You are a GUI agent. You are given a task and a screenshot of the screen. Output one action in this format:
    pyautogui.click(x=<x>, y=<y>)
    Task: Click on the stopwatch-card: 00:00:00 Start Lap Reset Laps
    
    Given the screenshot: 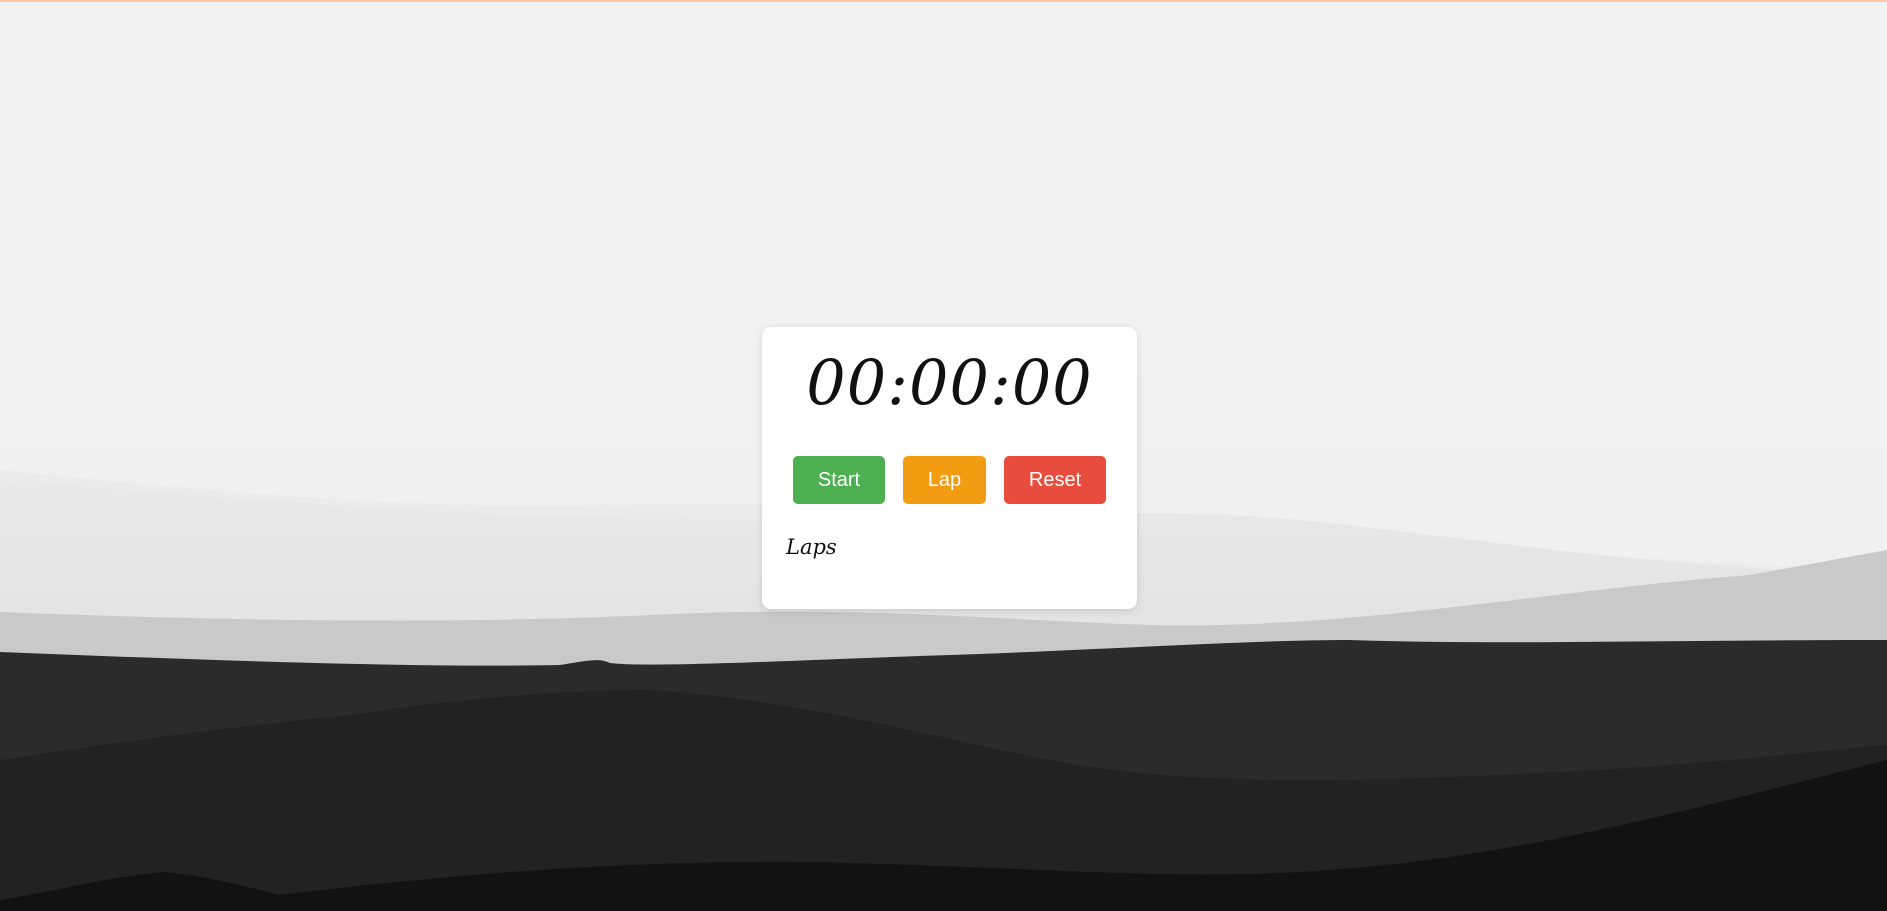 What is the action you would take?
    pyautogui.click(x=949, y=468)
    